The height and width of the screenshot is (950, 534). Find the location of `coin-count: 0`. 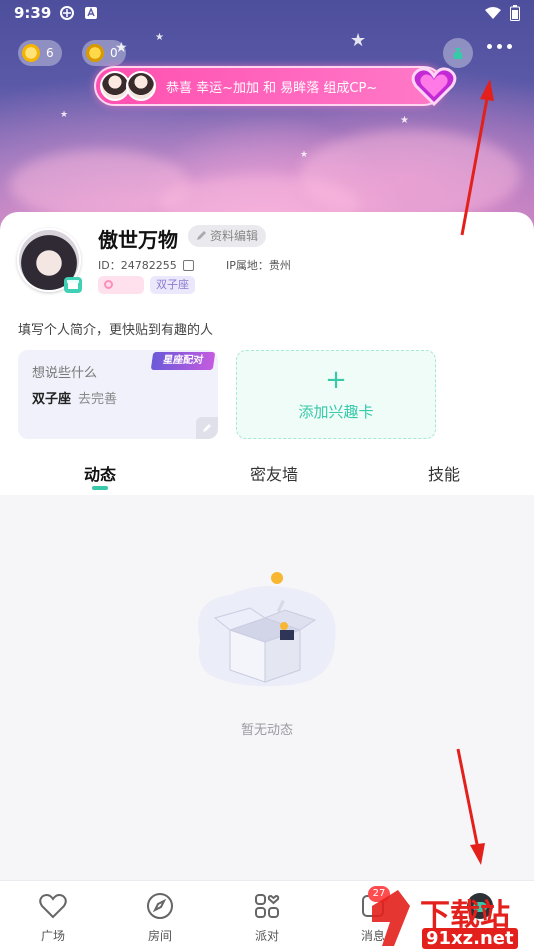

coin-count: 0 is located at coordinates (114, 53).